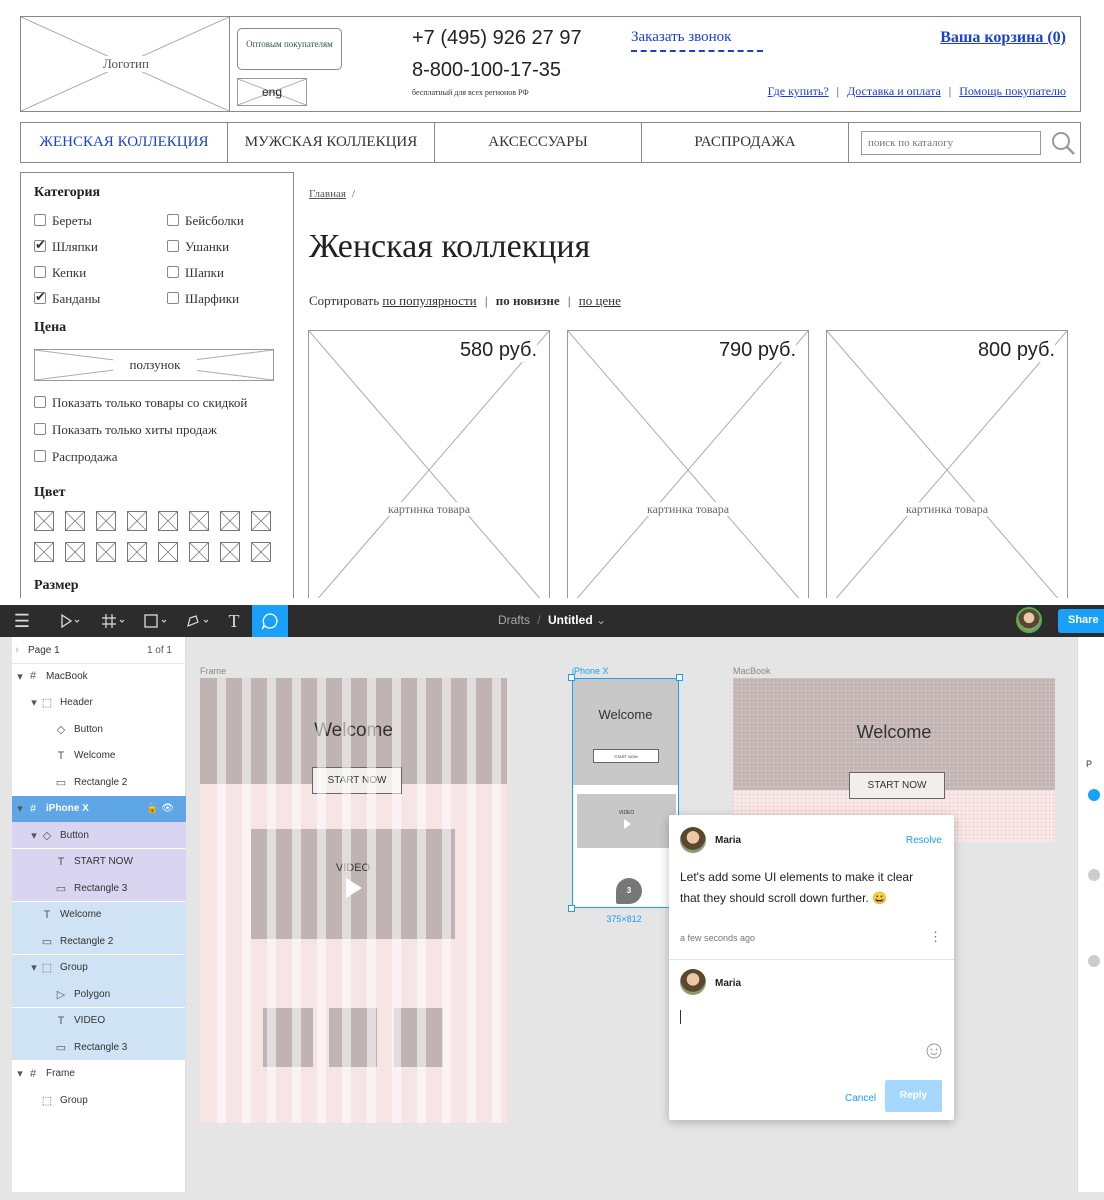  Describe the element at coordinates (272, 92) in the screenshot. I see `lang-button: eng` at that location.